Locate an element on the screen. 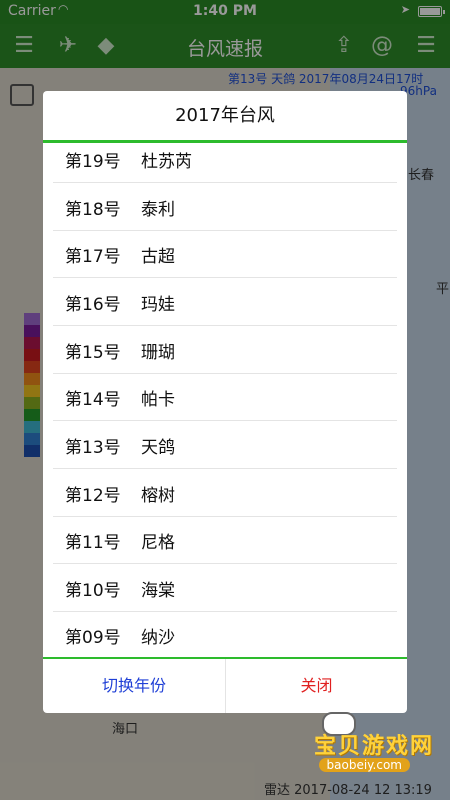 Image resolution: width=450 pixels, height=800 pixels. typhoon-name: 海棠 is located at coordinates (158, 591).